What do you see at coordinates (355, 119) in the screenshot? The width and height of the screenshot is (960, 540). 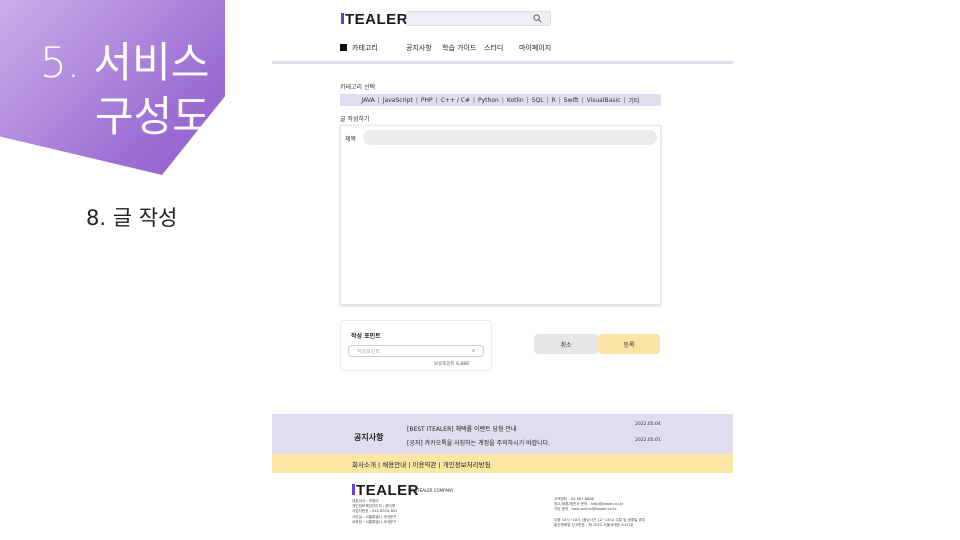 I see `write-label: 글 작성하기` at bounding box center [355, 119].